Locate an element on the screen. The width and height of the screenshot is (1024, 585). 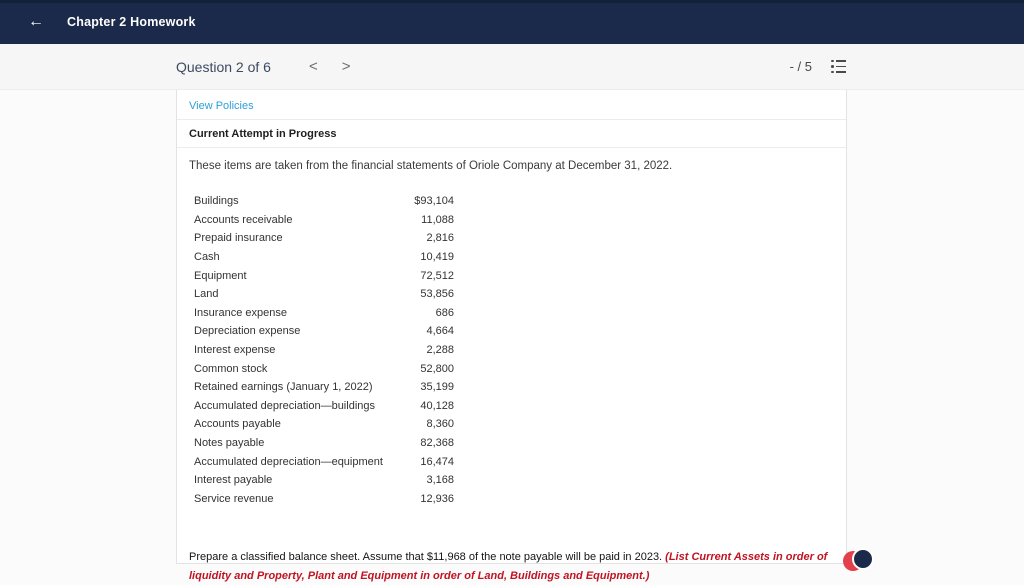
item-label: Land is located at coordinates (206, 294).